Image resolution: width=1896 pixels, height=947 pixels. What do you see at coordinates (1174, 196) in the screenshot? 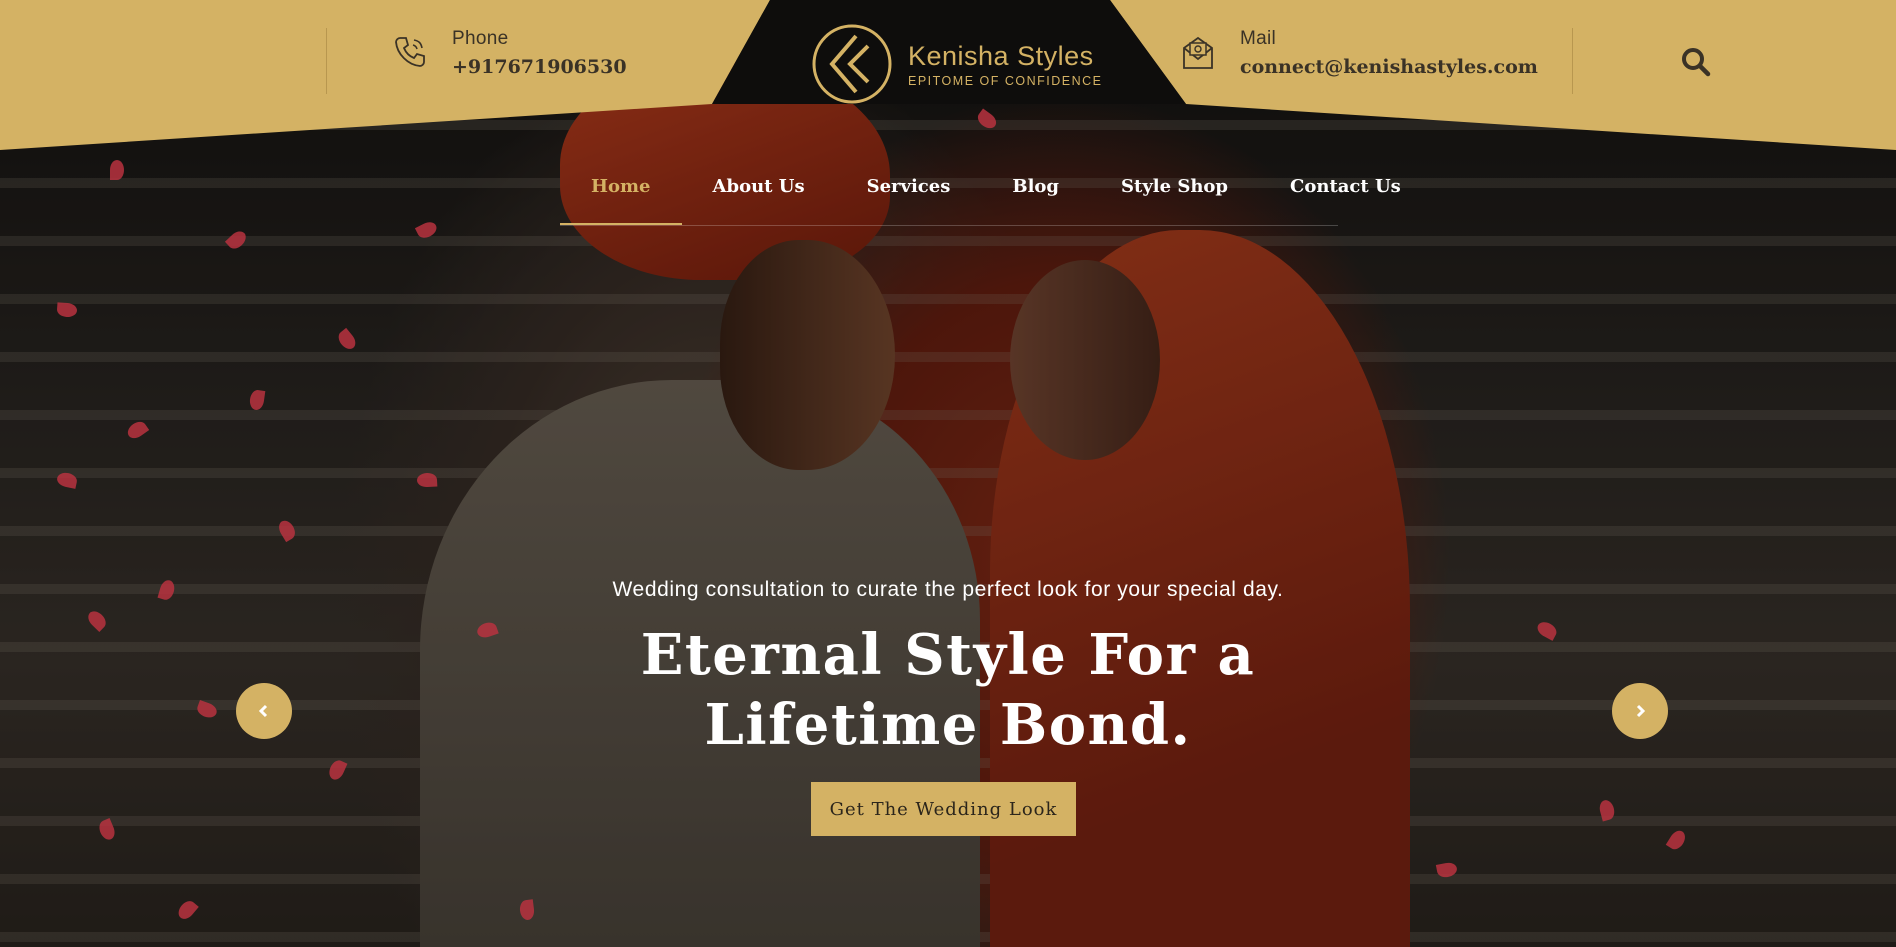
I see `nav-style-shop: Style Shop` at bounding box center [1174, 196].